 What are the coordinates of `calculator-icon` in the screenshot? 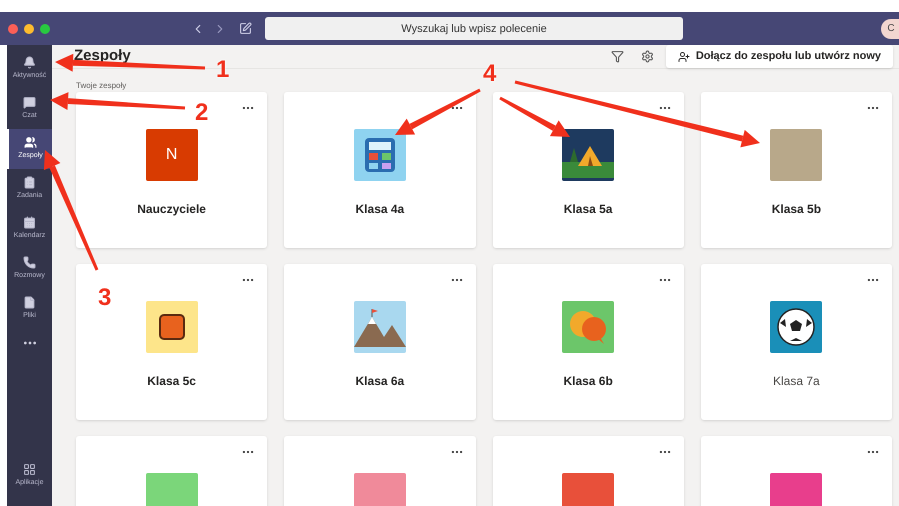 It's located at (380, 155).